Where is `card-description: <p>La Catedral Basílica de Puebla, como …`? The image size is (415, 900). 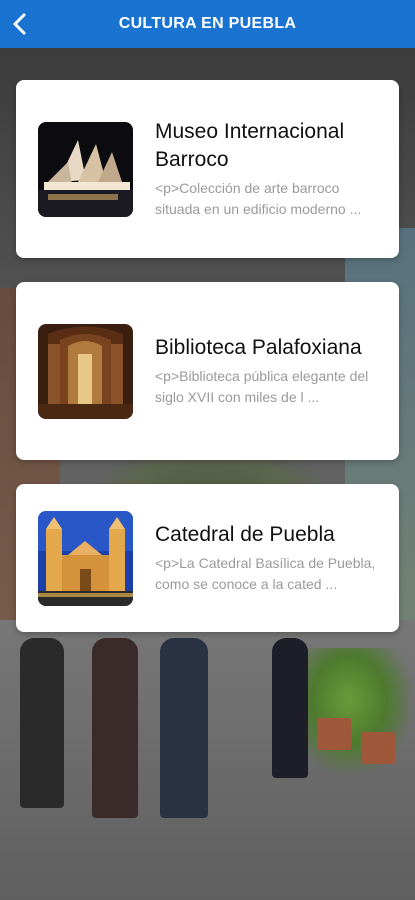
card-description: <p>La Catedral Basílica de Puebla, como … is located at coordinates (265, 573).